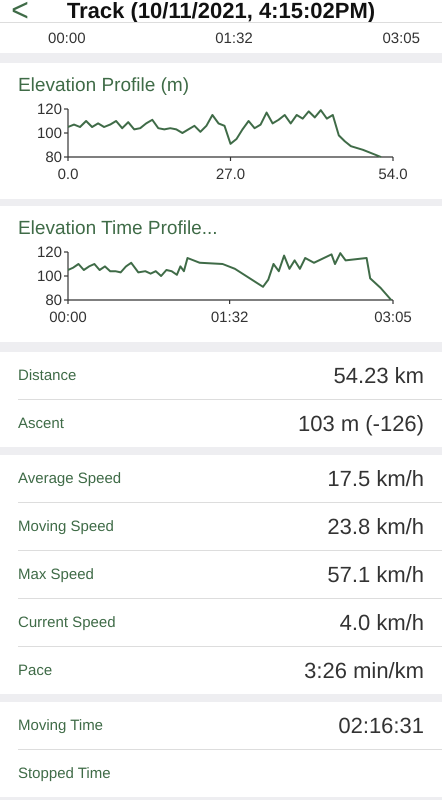 Image resolution: width=442 pixels, height=800 pixels. I want to click on stat-label: Moving Speed, so click(66, 526).